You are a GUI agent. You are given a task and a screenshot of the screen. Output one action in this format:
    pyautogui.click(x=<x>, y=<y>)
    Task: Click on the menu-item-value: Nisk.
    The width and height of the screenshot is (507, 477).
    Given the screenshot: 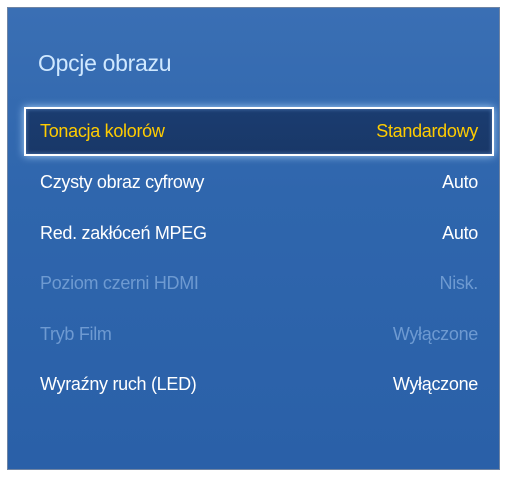 What is the action you would take?
    pyautogui.click(x=459, y=283)
    